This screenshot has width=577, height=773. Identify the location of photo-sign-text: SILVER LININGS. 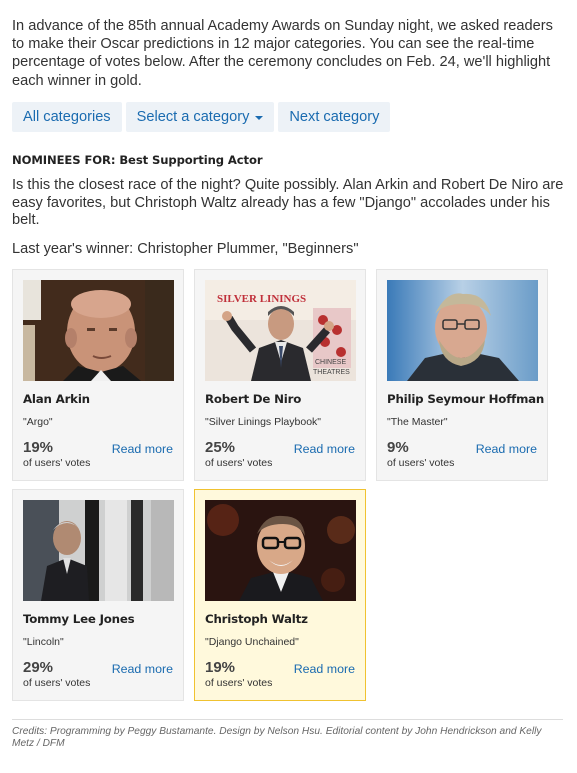
(261, 299).